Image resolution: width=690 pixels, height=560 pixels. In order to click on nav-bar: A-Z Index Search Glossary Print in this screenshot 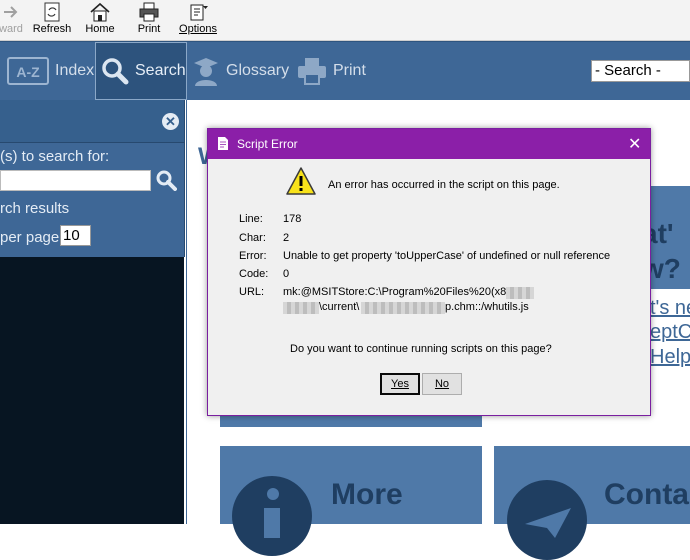, I will do `click(345, 70)`.